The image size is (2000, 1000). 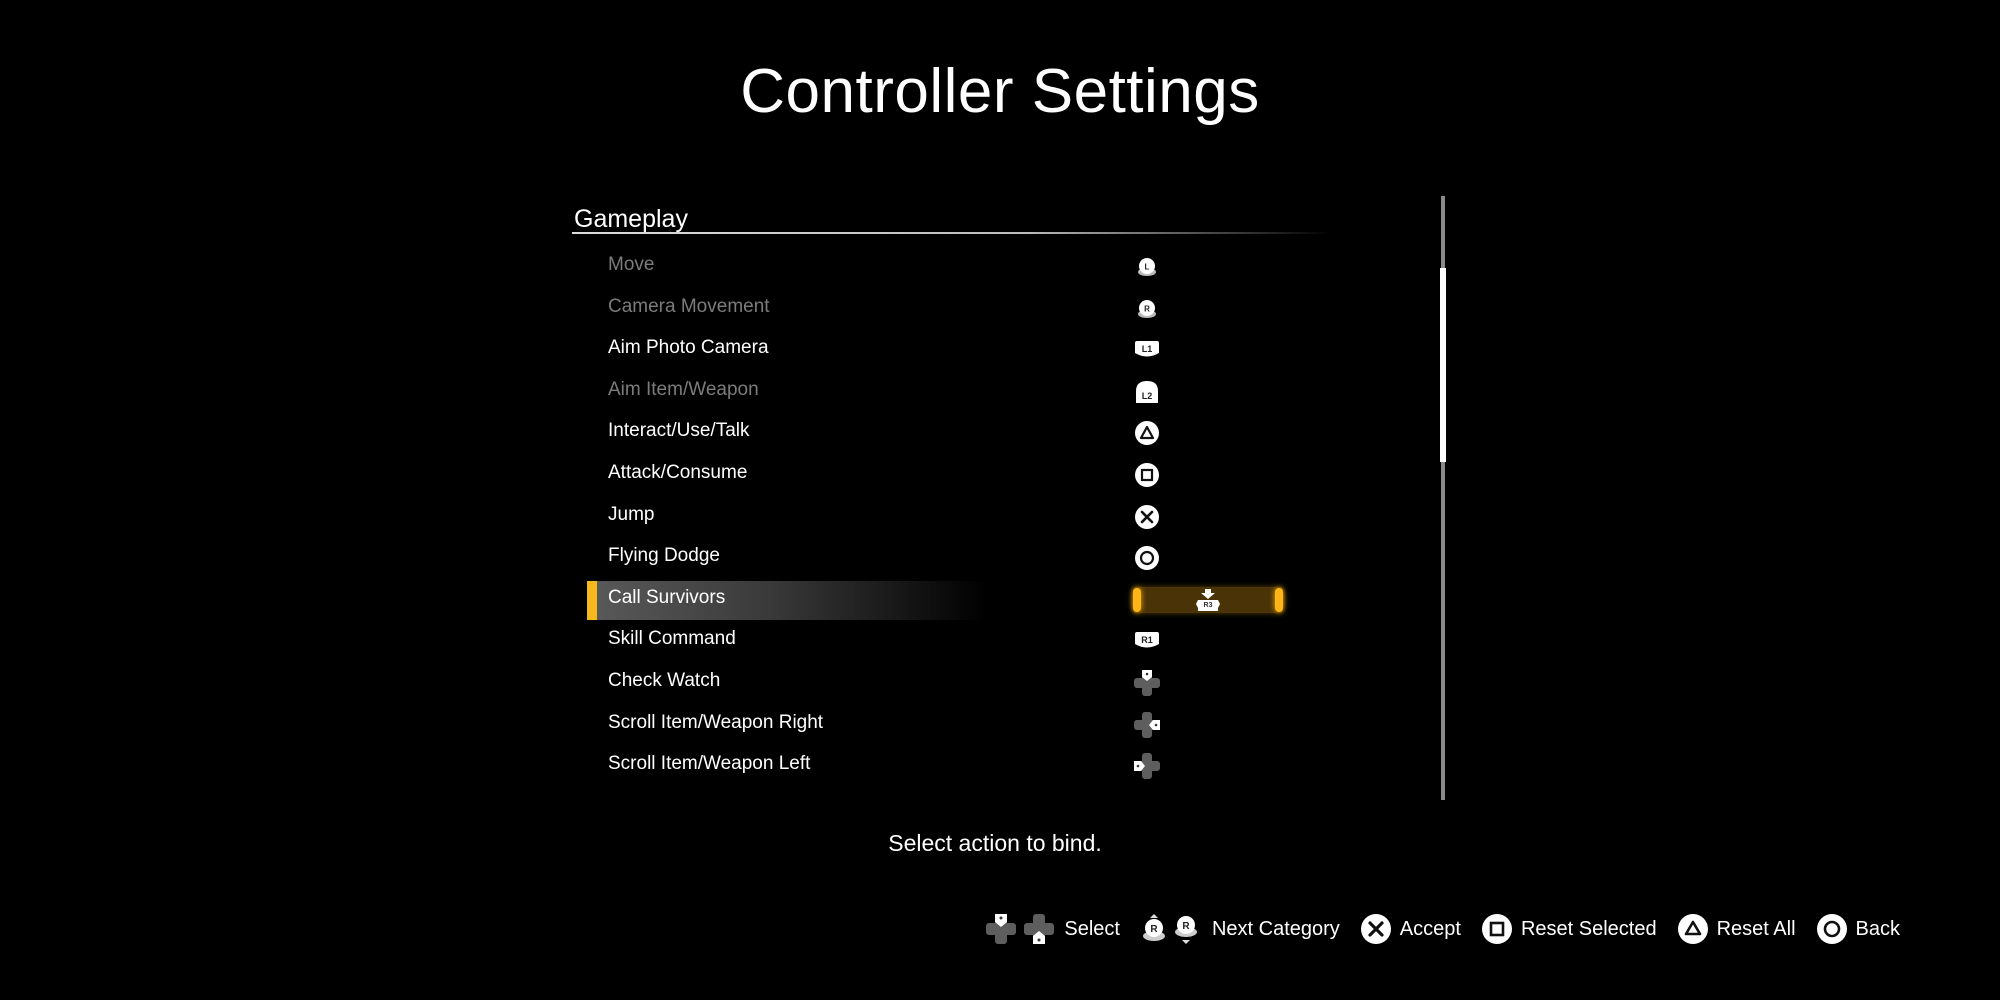 I want to click on hint-text: Select action to bind., so click(x=1000, y=843).